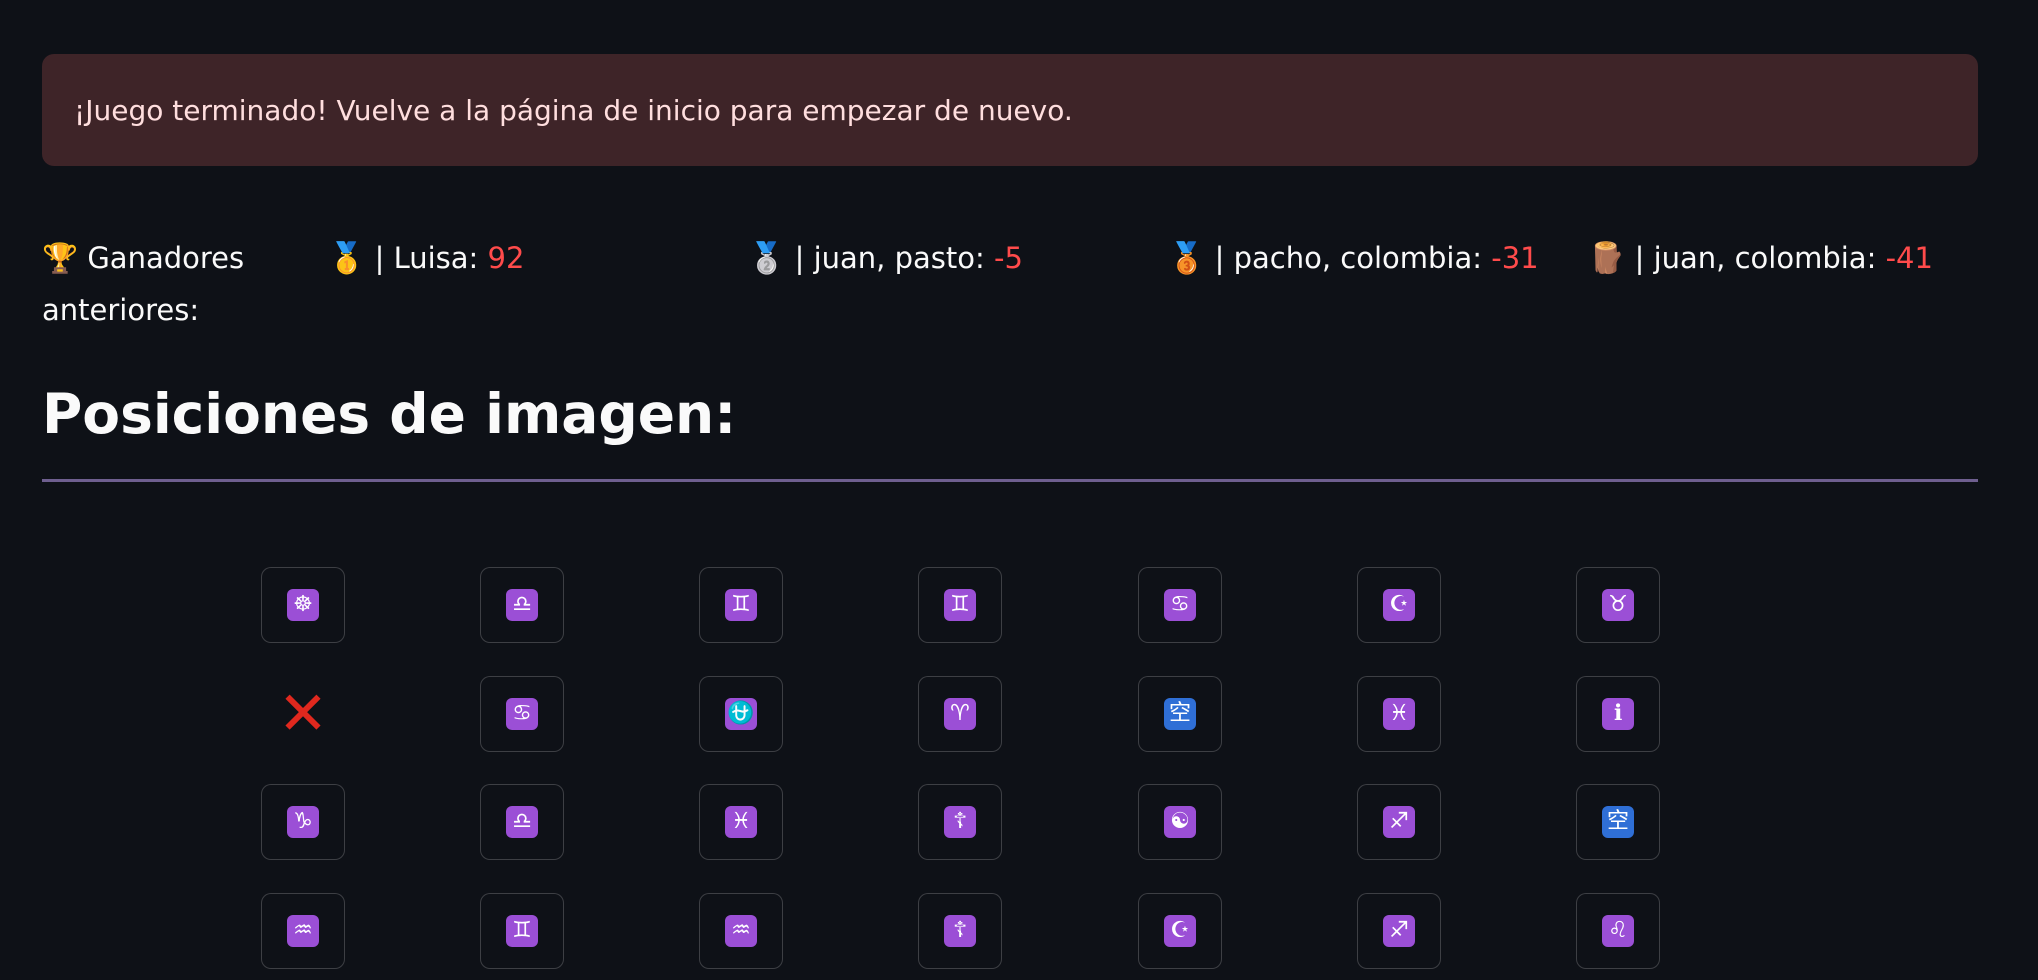 Image resolution: width=2038 pixels, height=980 pixels. What do you see at coordinates (1010, 480) in the screenshot?
I see `divider` at bounding box center [1010, 480].